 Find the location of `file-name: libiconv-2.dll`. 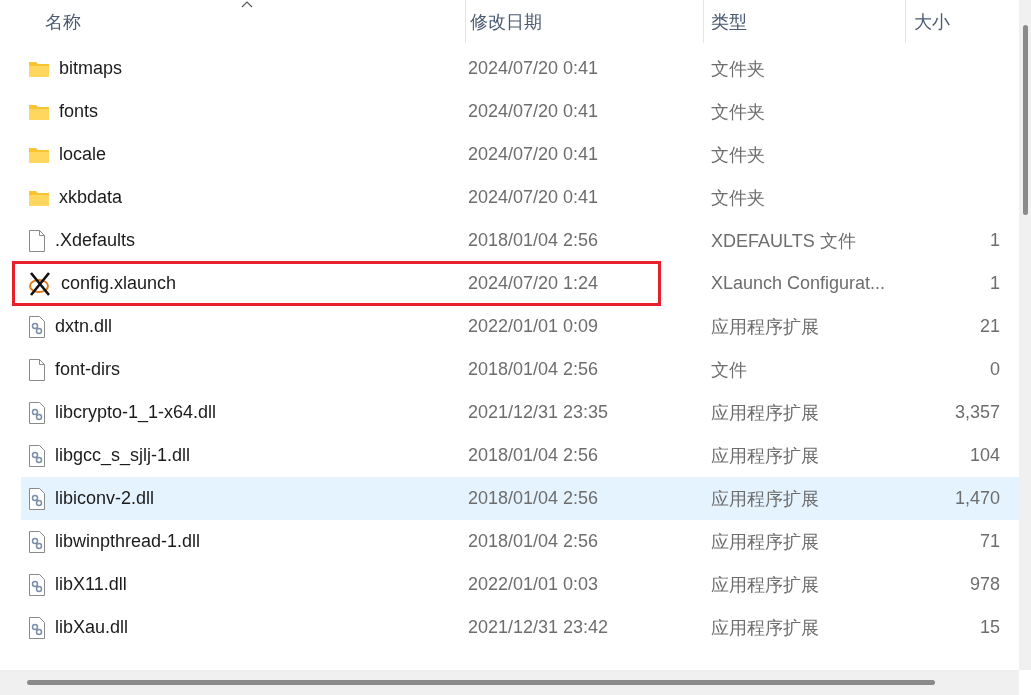

file-name: libiconv-2.dll is located at coordinates (105, 498).